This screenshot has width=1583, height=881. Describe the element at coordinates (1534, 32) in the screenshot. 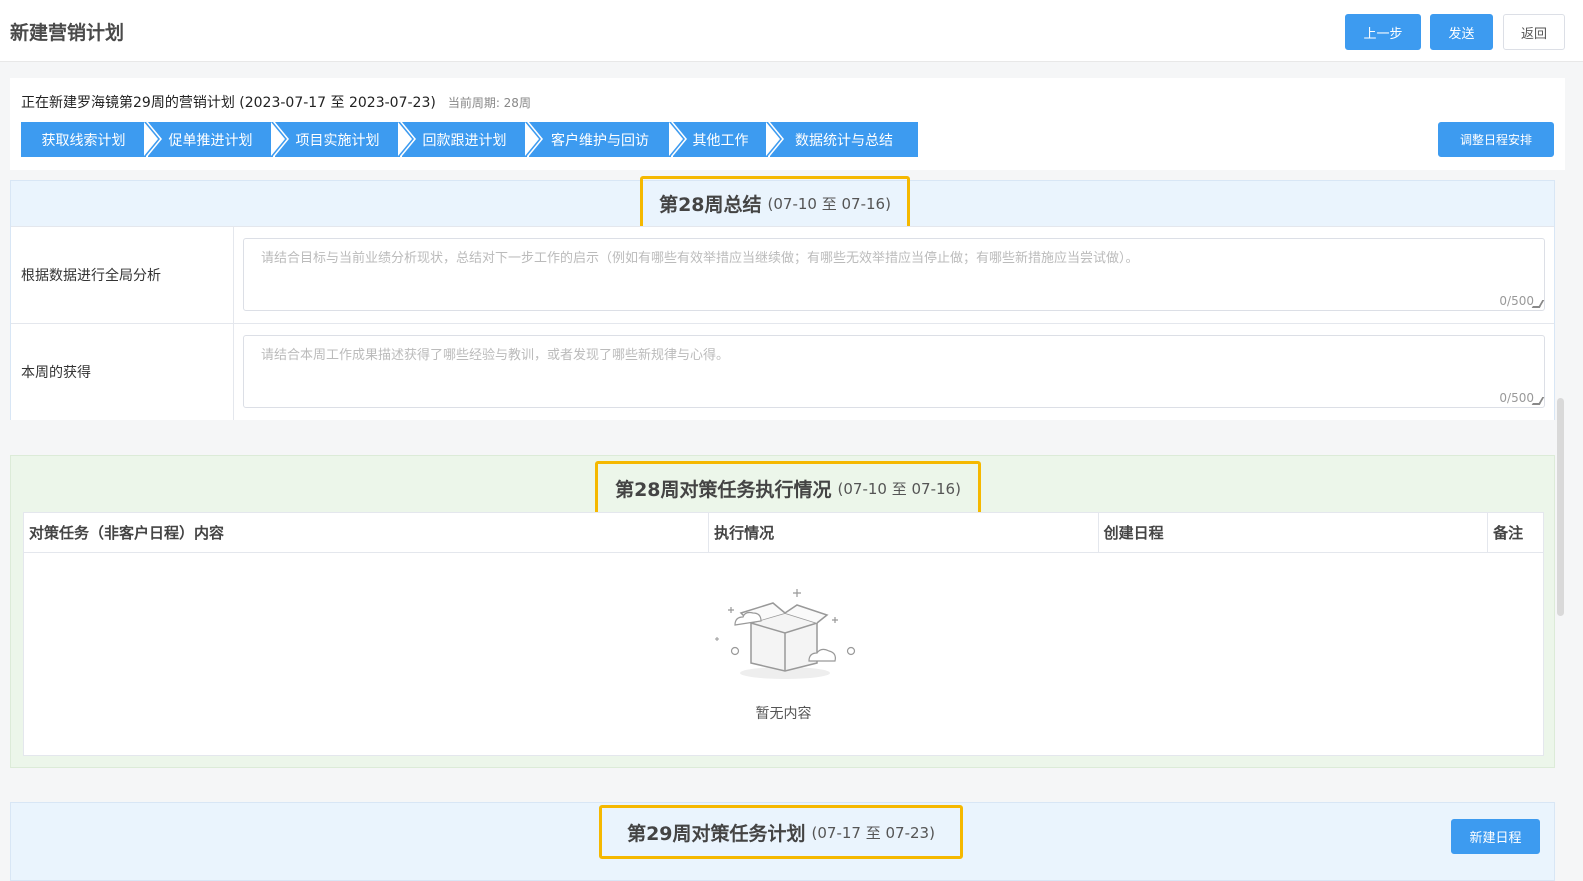

I see `back-button: 返回` at that location.